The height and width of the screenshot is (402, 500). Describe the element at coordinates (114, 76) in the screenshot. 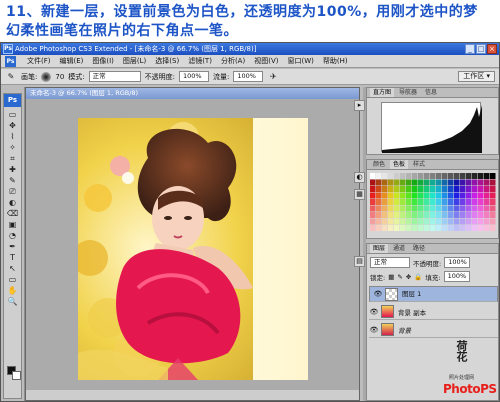

I see `mode-select: 正常` at that location.